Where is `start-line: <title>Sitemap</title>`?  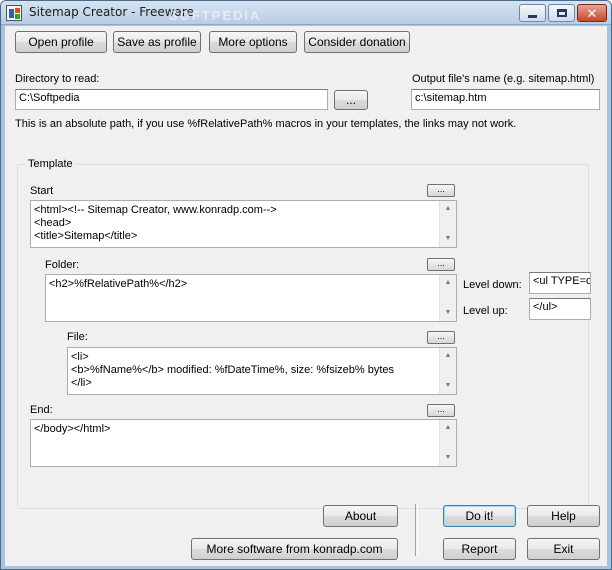
start-line: <title>Sitemap</title> is located at coordinates (86, 236).